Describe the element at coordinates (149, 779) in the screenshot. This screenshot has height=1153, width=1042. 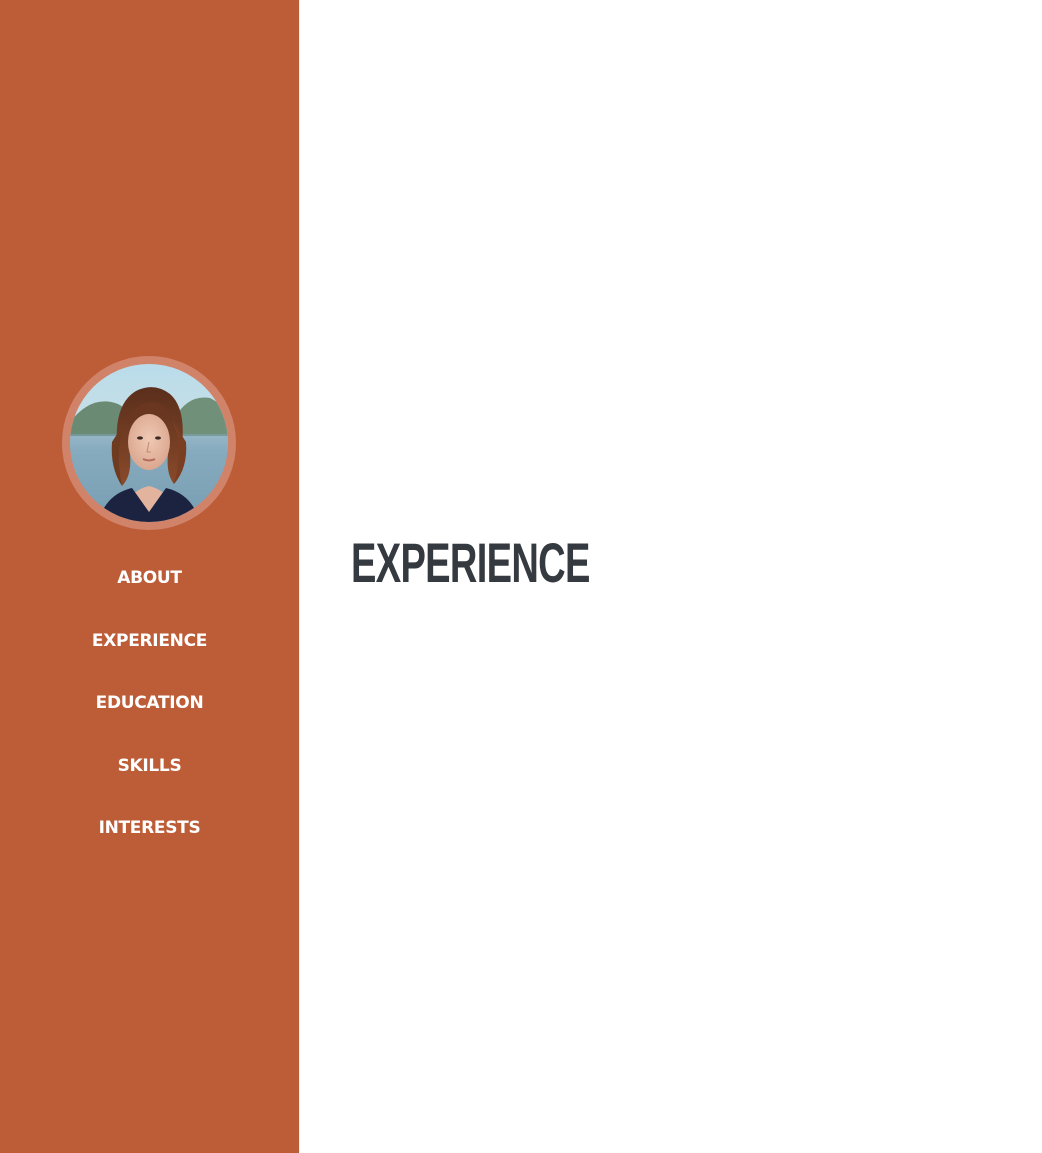
I see `nav-item-skills: SKILLS` at that location.